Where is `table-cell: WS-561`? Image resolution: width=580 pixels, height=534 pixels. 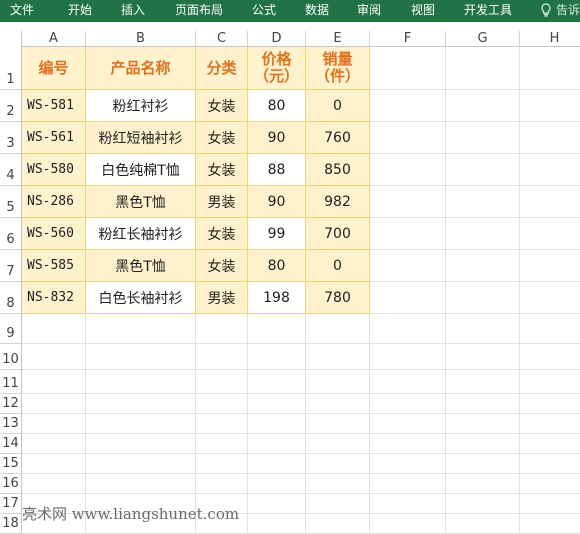 table-cell: WS-561 is located at coordinates (54, 138).